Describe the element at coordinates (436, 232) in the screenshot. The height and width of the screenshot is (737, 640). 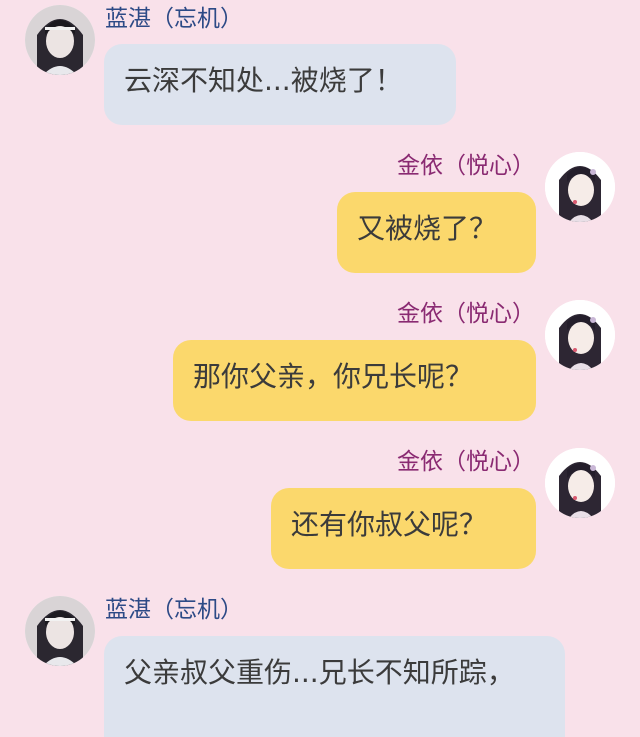
I see `message-bubble: 又被烧了？` at that location.